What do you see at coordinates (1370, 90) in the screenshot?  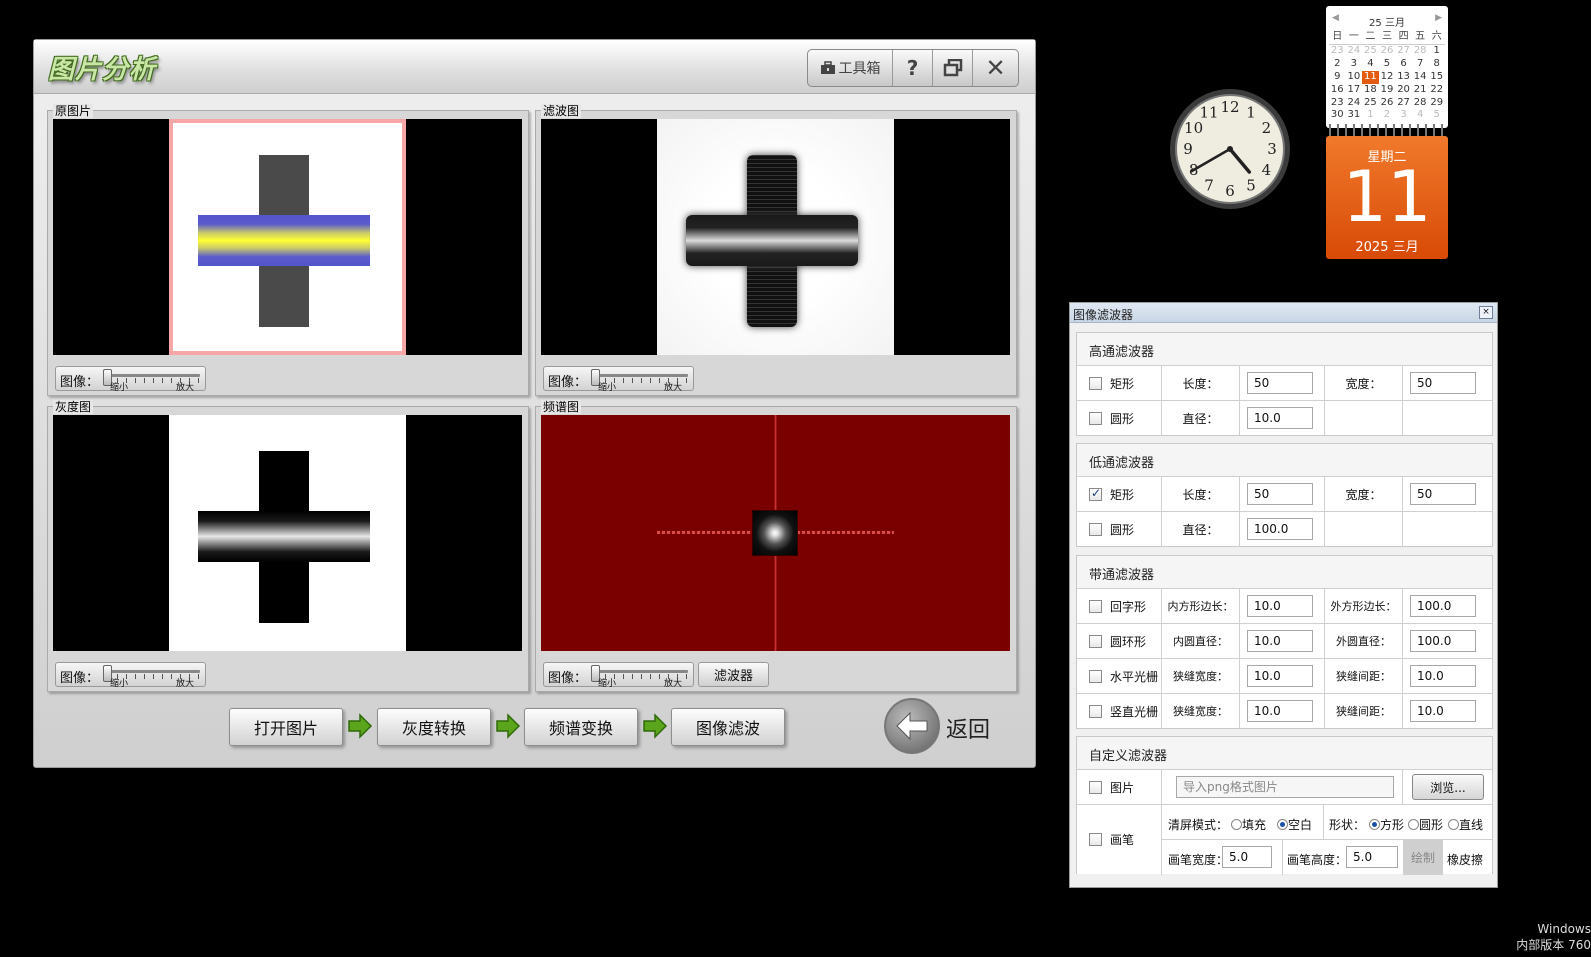 I see `calendar-day-cell: 18` at bounding box center [1370, 90].